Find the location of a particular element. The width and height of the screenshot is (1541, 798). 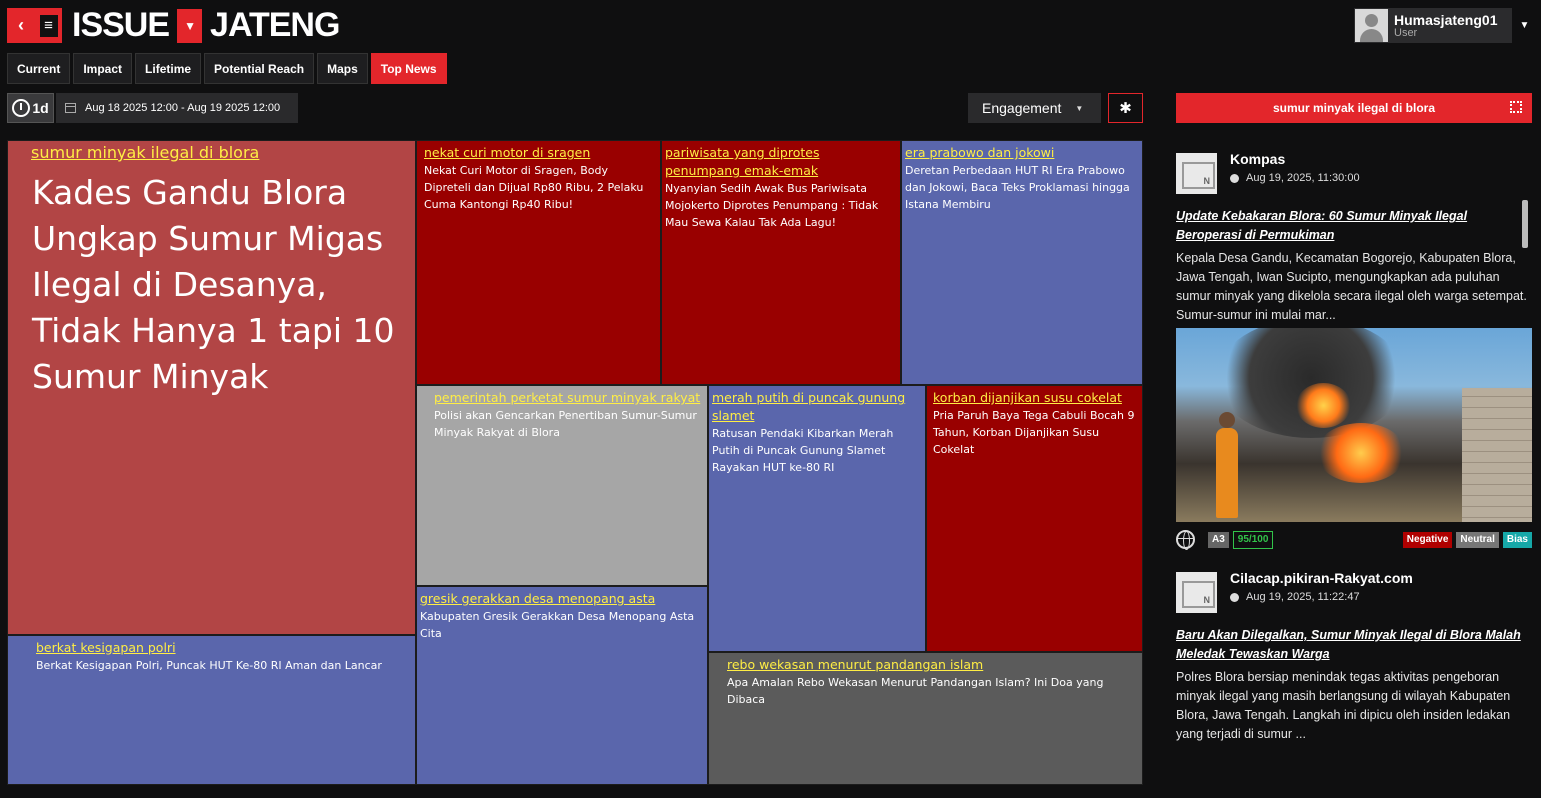

user-name: Humasjateng01 is located at coordinates (1446, 19).